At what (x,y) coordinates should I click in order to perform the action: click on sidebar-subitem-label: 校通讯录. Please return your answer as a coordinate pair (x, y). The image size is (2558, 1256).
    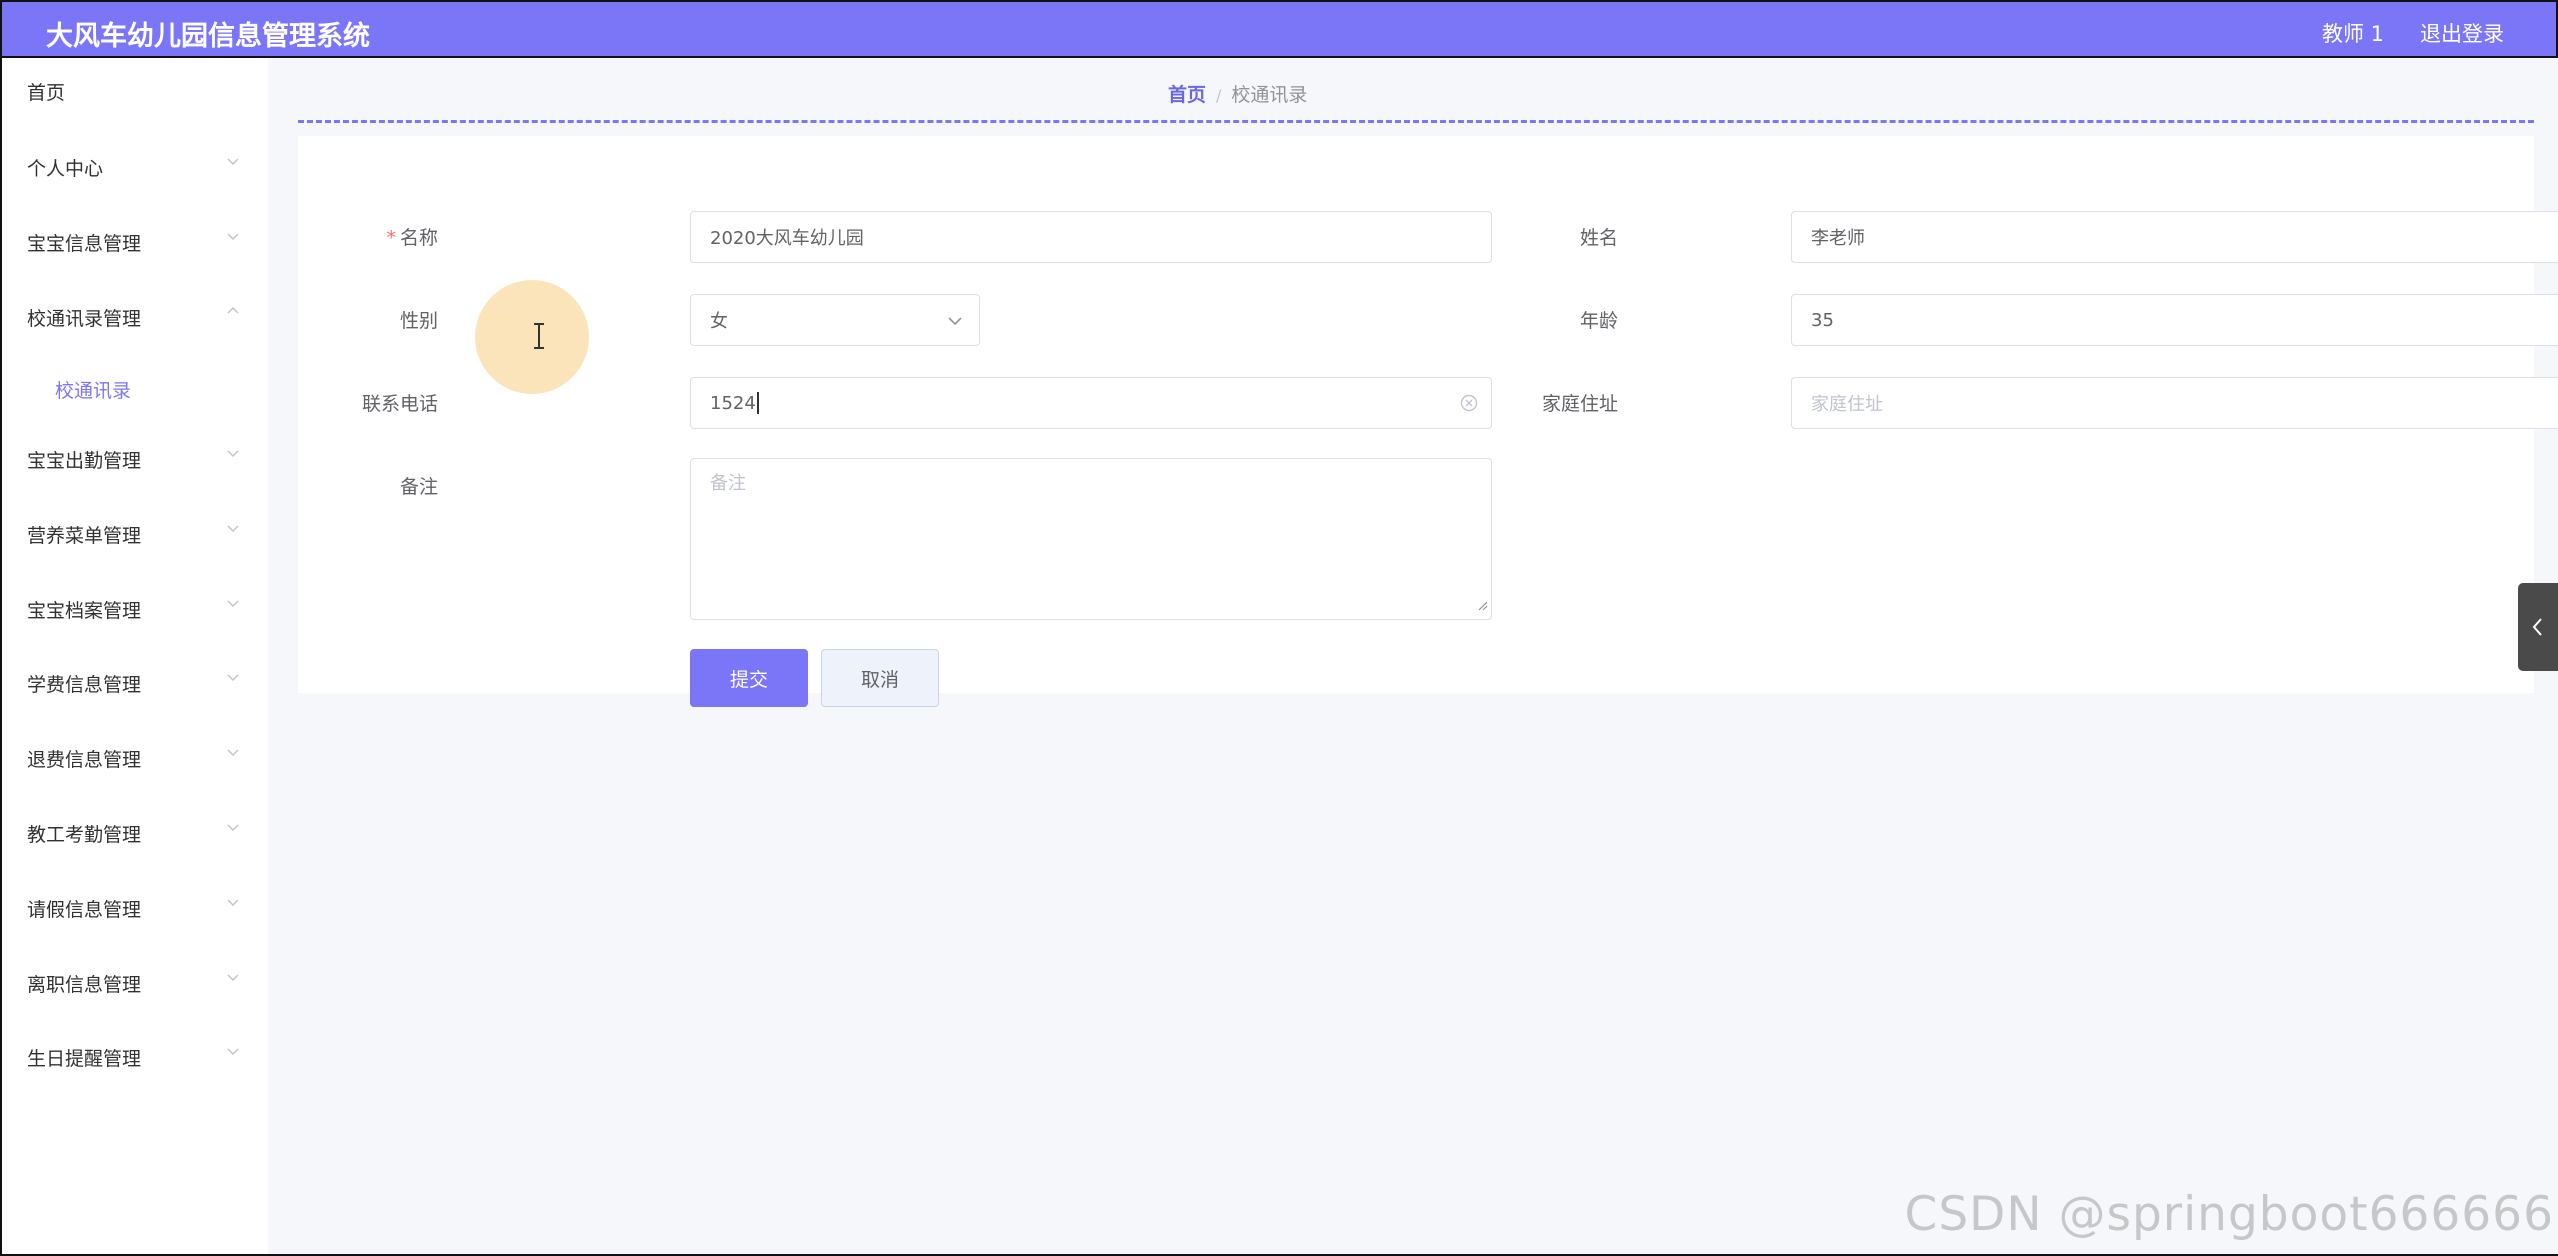
    Looking at the image, I should click on (93, 391).